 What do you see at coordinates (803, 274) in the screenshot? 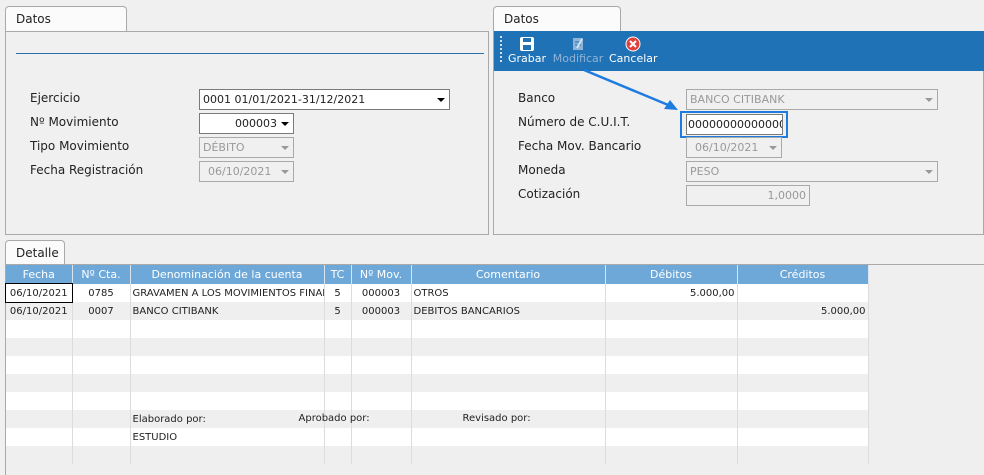
I see `col-creditos-header: Créditos` at bounding box center [803, 274].